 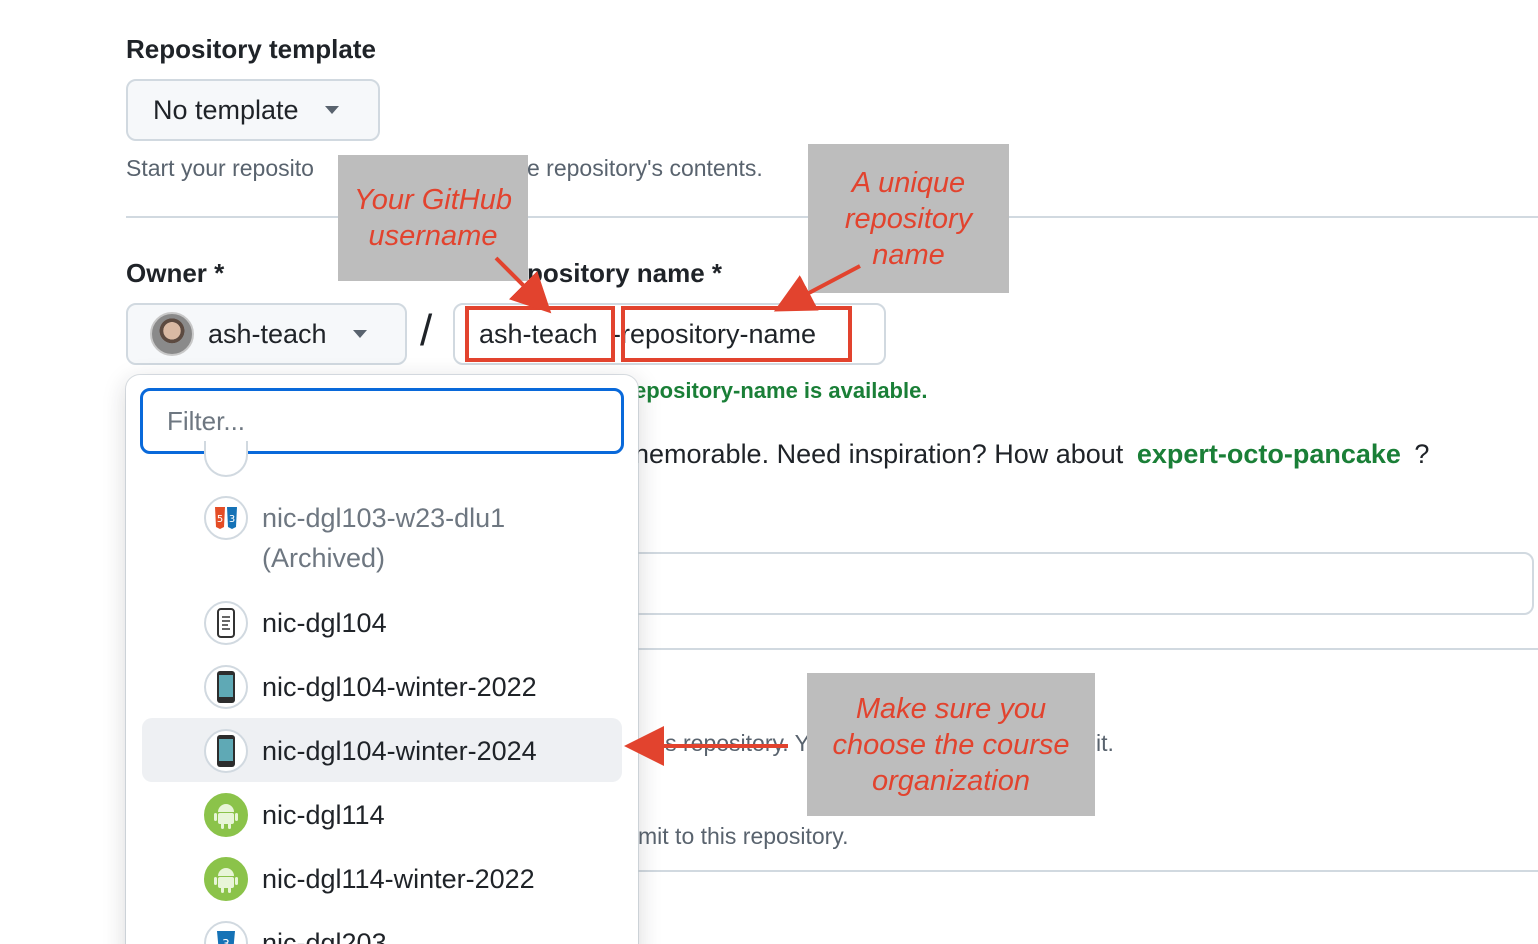 What do you see at coordinates (523, 285) in the screenshot?
I see `username-arrow` at bounding box center [523, 285].